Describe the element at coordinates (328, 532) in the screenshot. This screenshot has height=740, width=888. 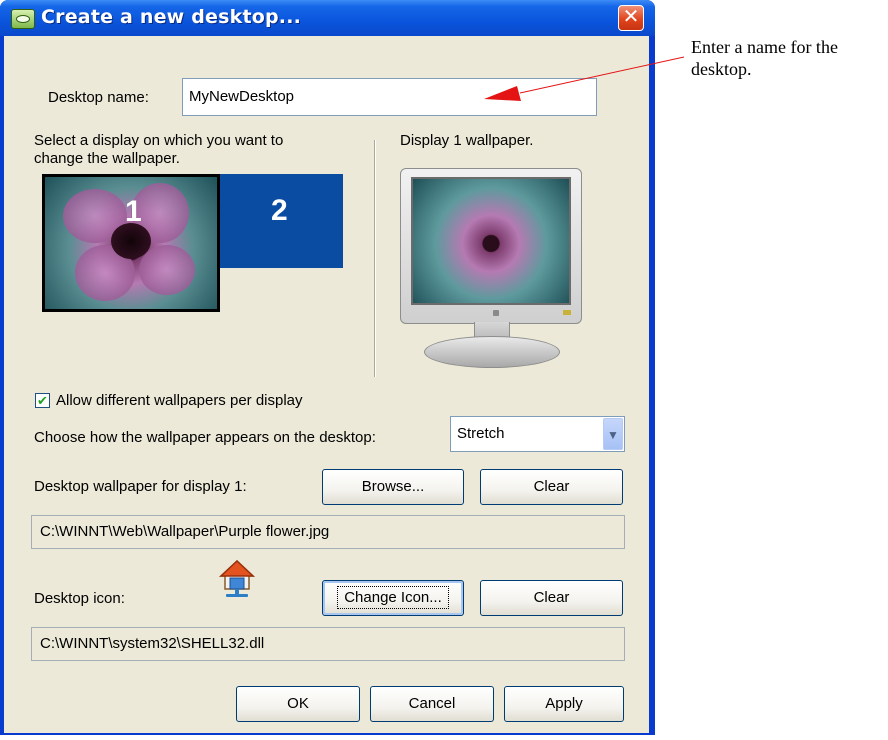
I see `wallpaper-path-field: C:\WINNT\Web\Wallpaper\Purple flower.jpg` at that location.